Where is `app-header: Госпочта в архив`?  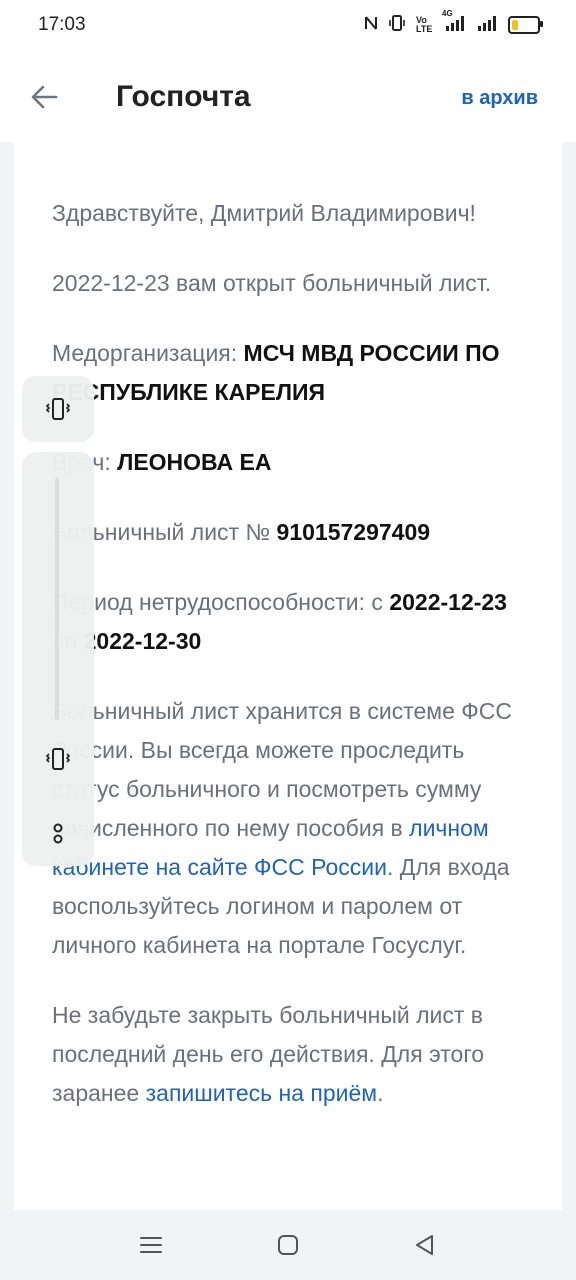
app-header: Госпочта в архив is located at coordinates (288, 97).